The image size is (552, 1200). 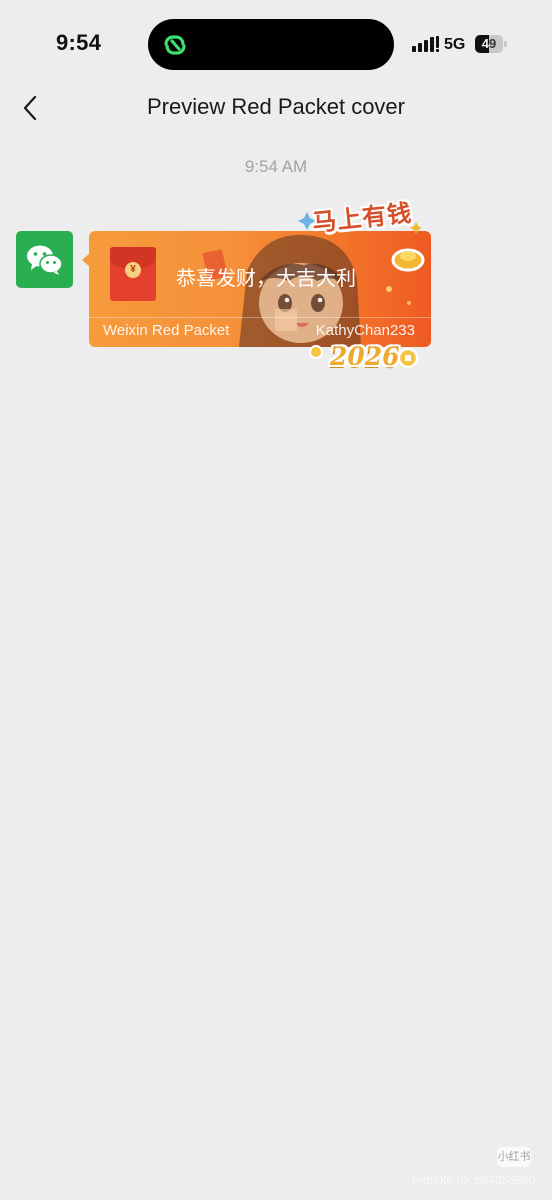 I want to click on packet-divider, so click(x=260, y=317).